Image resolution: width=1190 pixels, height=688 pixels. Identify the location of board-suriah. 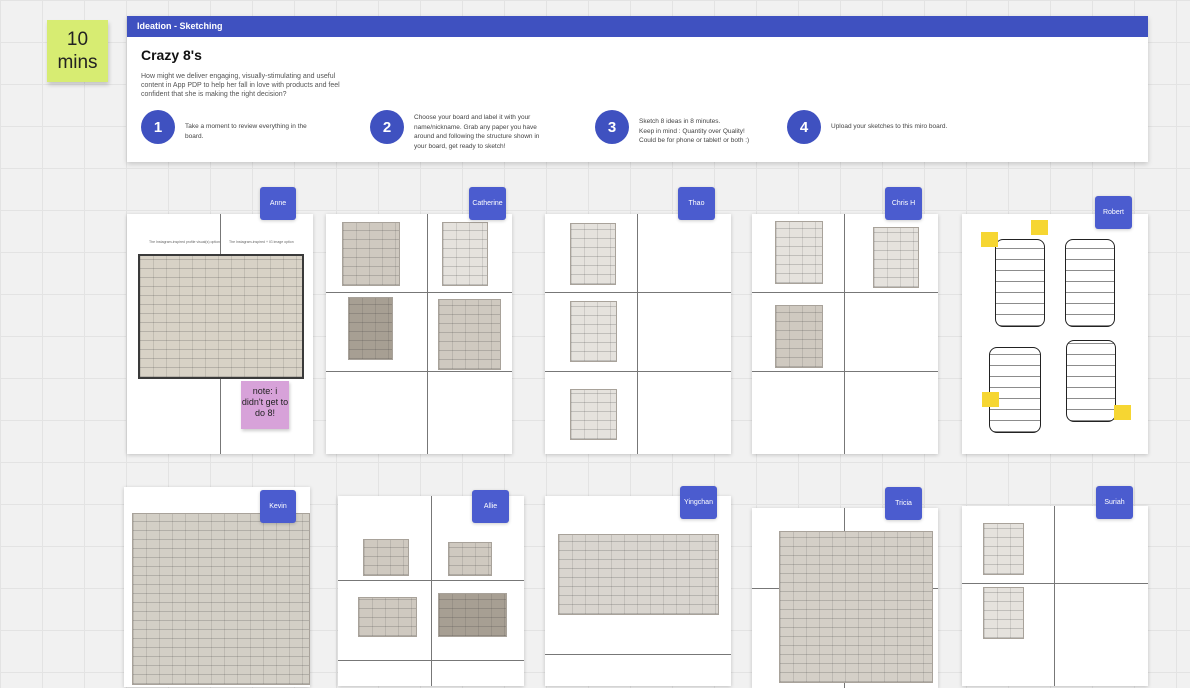
(1055, 596).